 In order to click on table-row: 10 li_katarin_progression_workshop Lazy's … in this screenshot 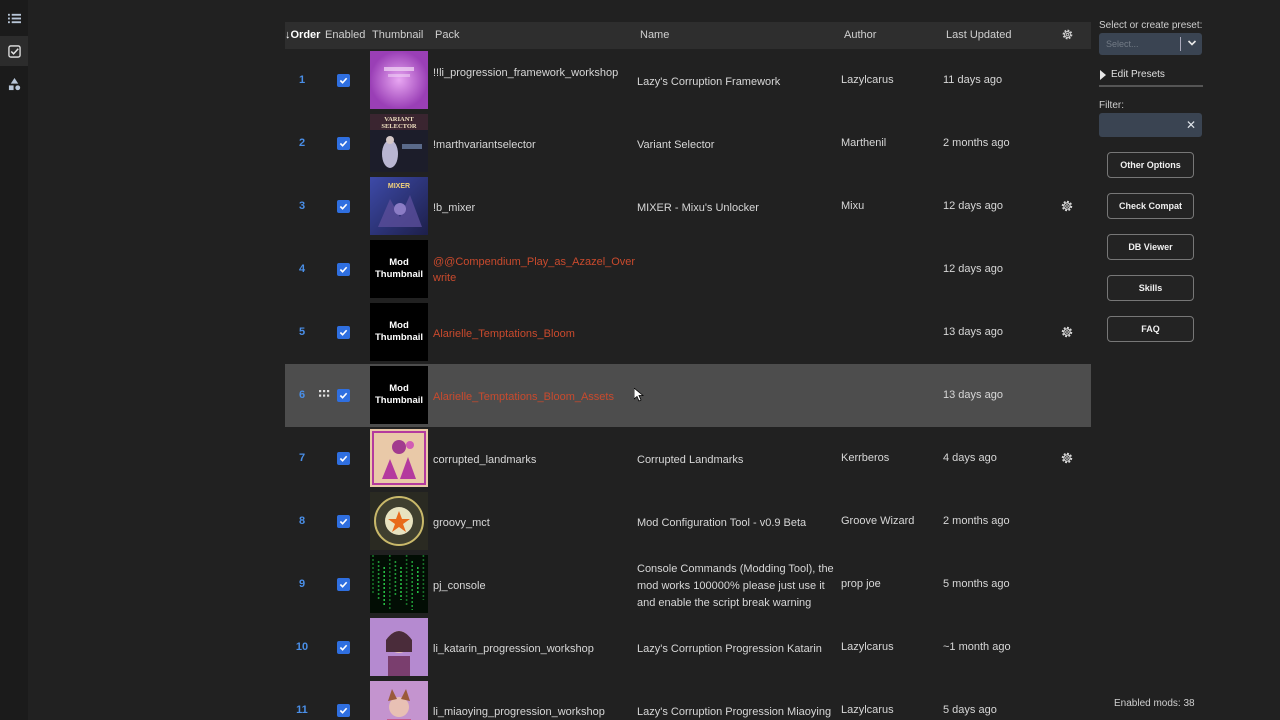, I will do `click(688, 647)`.